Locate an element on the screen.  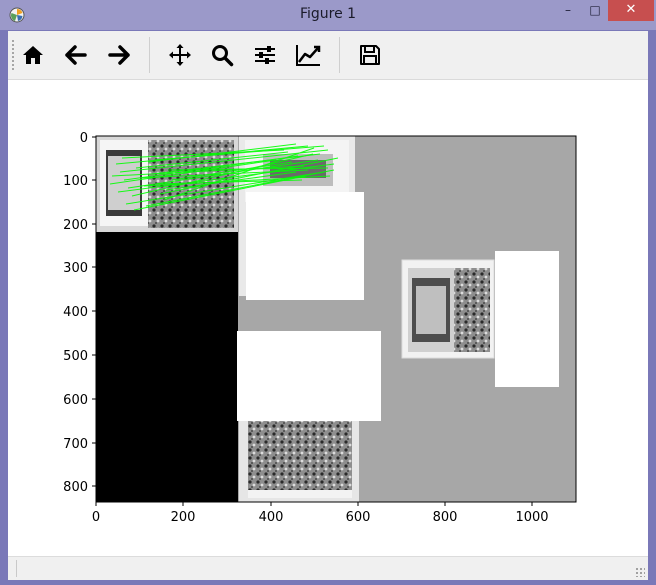
package-image-right is located at coordinates (448, 309).